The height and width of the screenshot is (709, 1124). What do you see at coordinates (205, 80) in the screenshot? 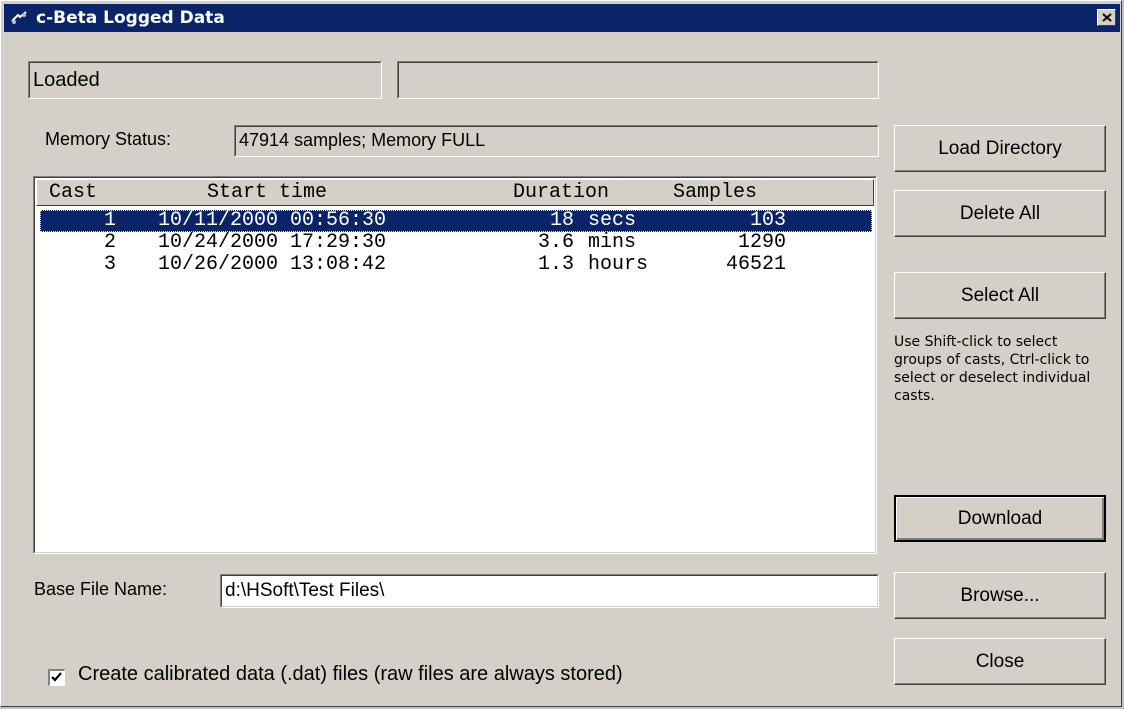
I see `status-primary-box: Loaded` at bounding box center [205, 80].